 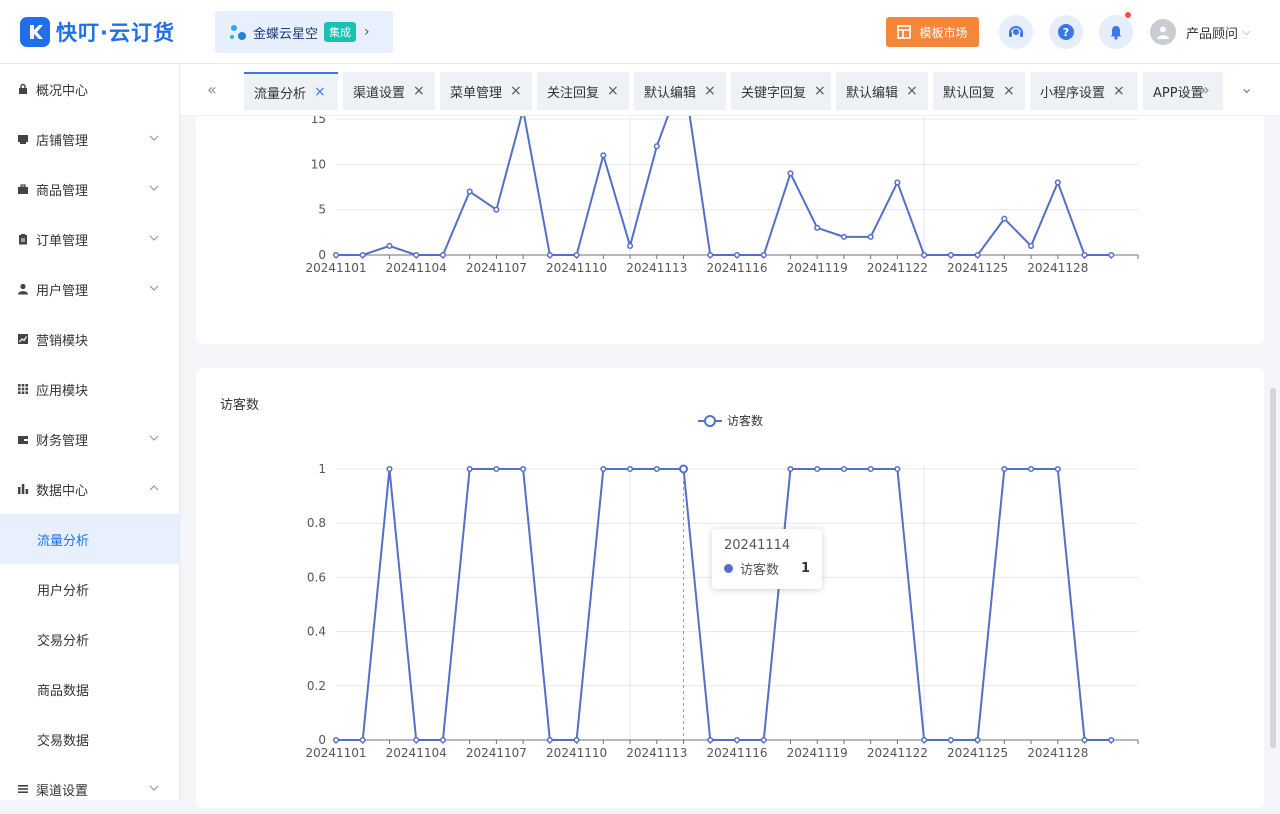 I want to click on headset-icon, so click(x=1016, y=31).